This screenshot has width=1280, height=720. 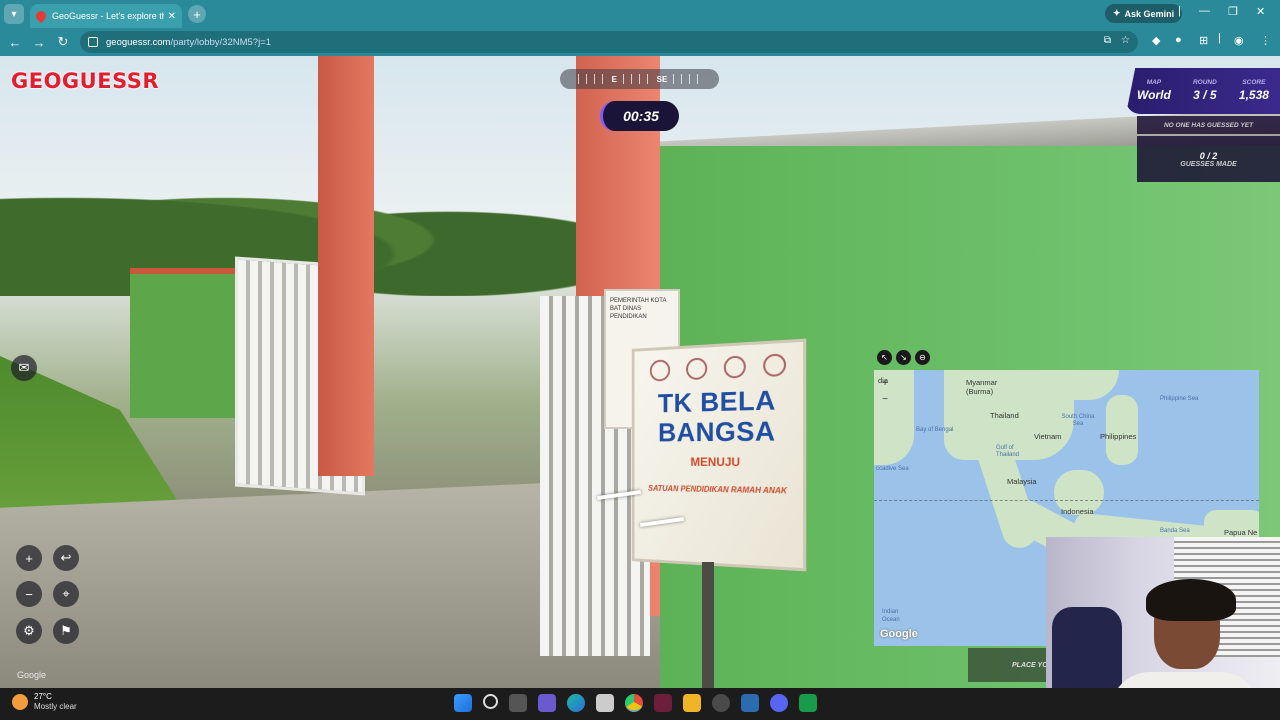 I want to click on place-guess-button: PLACE YO, so click(x=1008, y=665).